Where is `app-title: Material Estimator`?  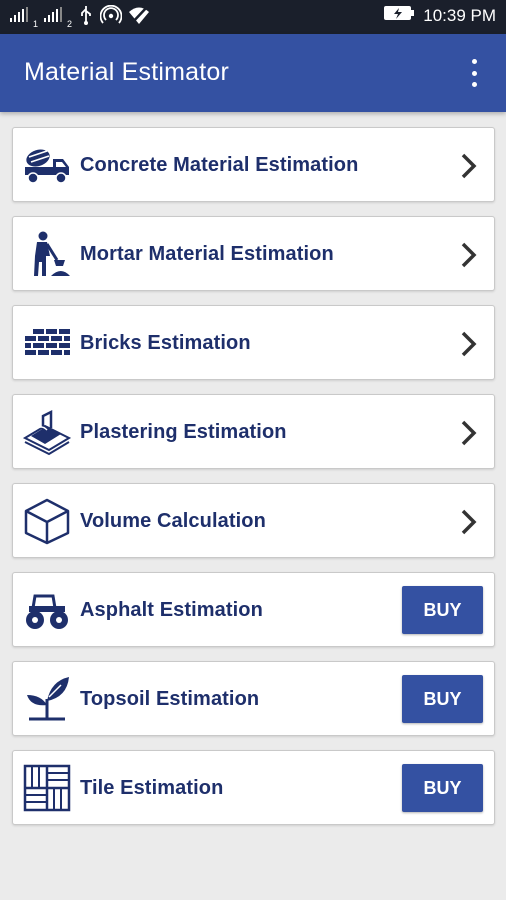
app-title: Material Estimator is located at coordinates (127, 72).